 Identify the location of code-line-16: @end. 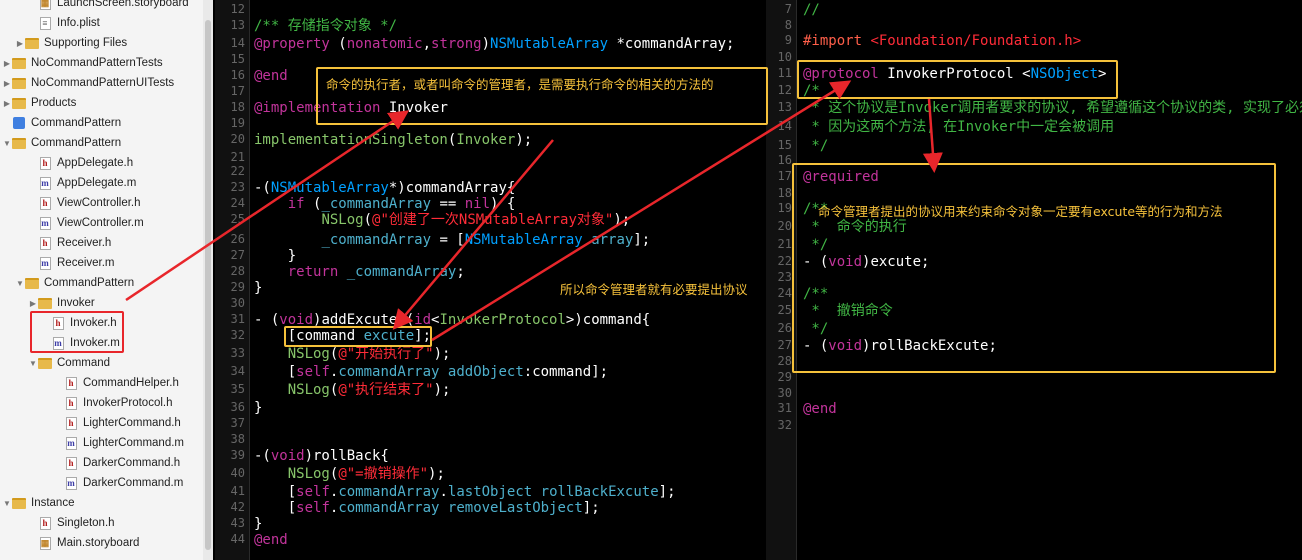
(271, 76).